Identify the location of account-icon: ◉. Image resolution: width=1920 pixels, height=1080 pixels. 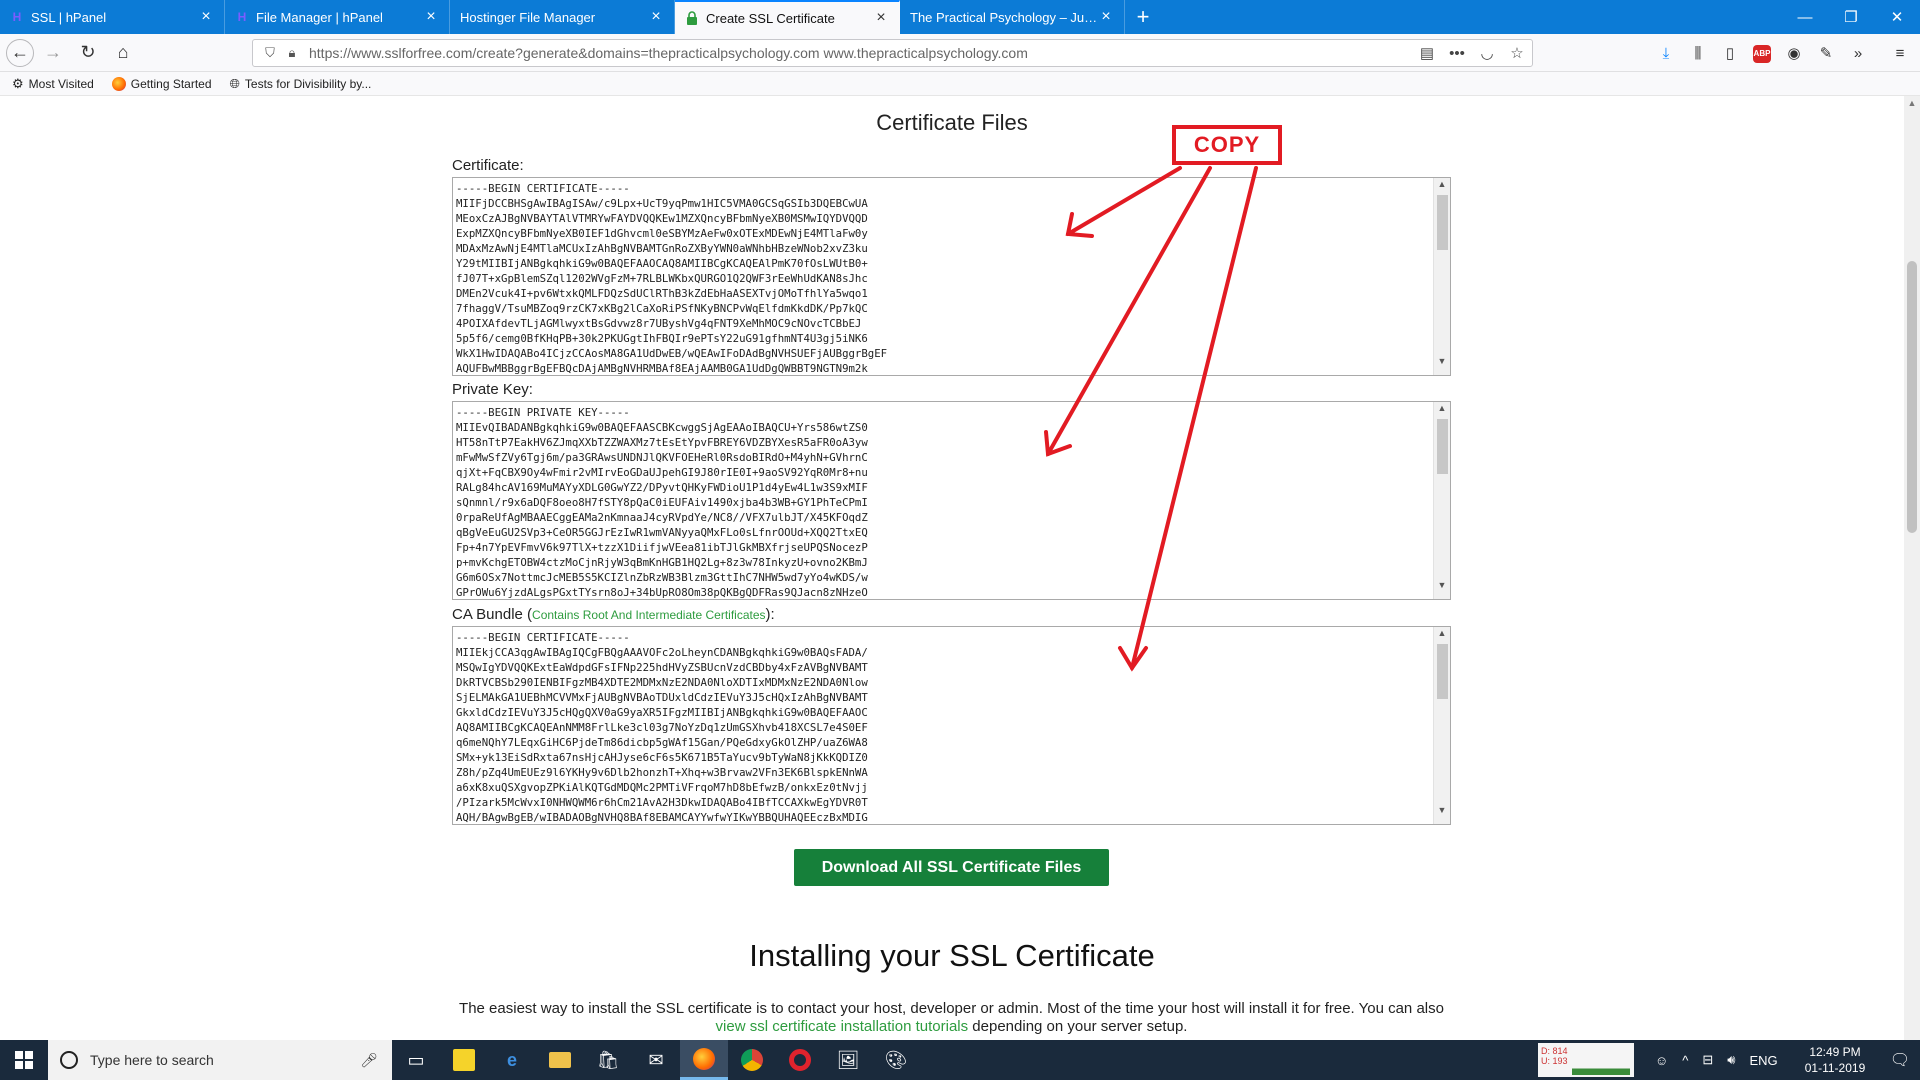
(1794, 53).